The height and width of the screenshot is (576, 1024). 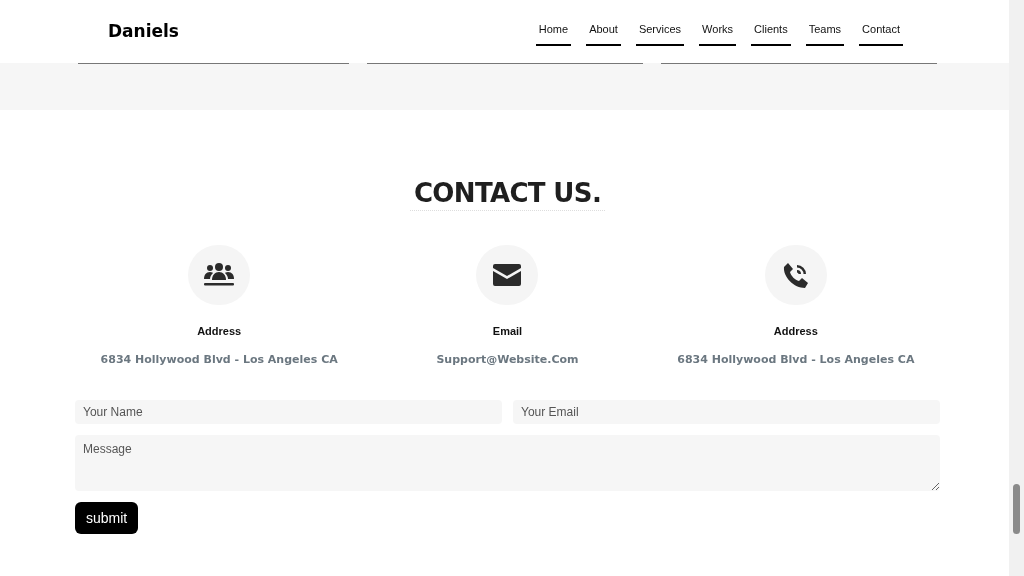 I want to click on scrollbar, so click(x=1016, y=288).